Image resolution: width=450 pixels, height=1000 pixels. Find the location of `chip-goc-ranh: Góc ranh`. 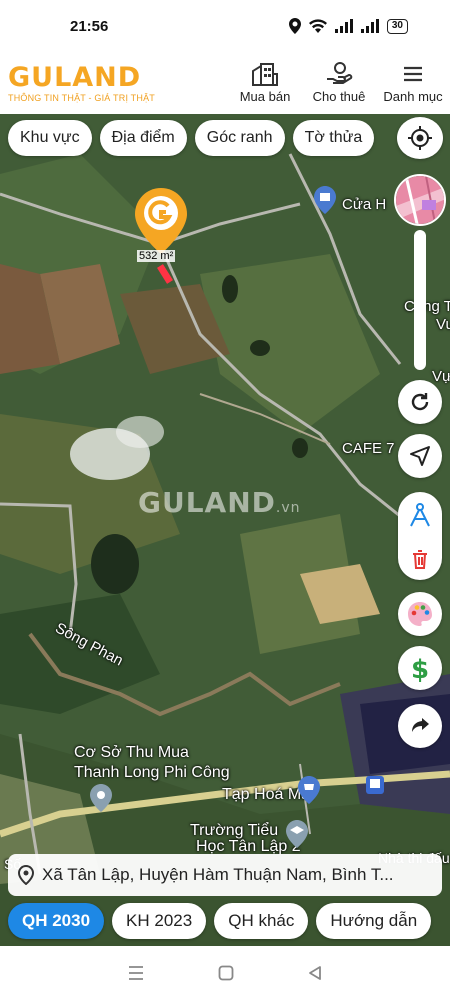

chip-goc-ranh: Góc ranh is located at coordinates (239, 138).